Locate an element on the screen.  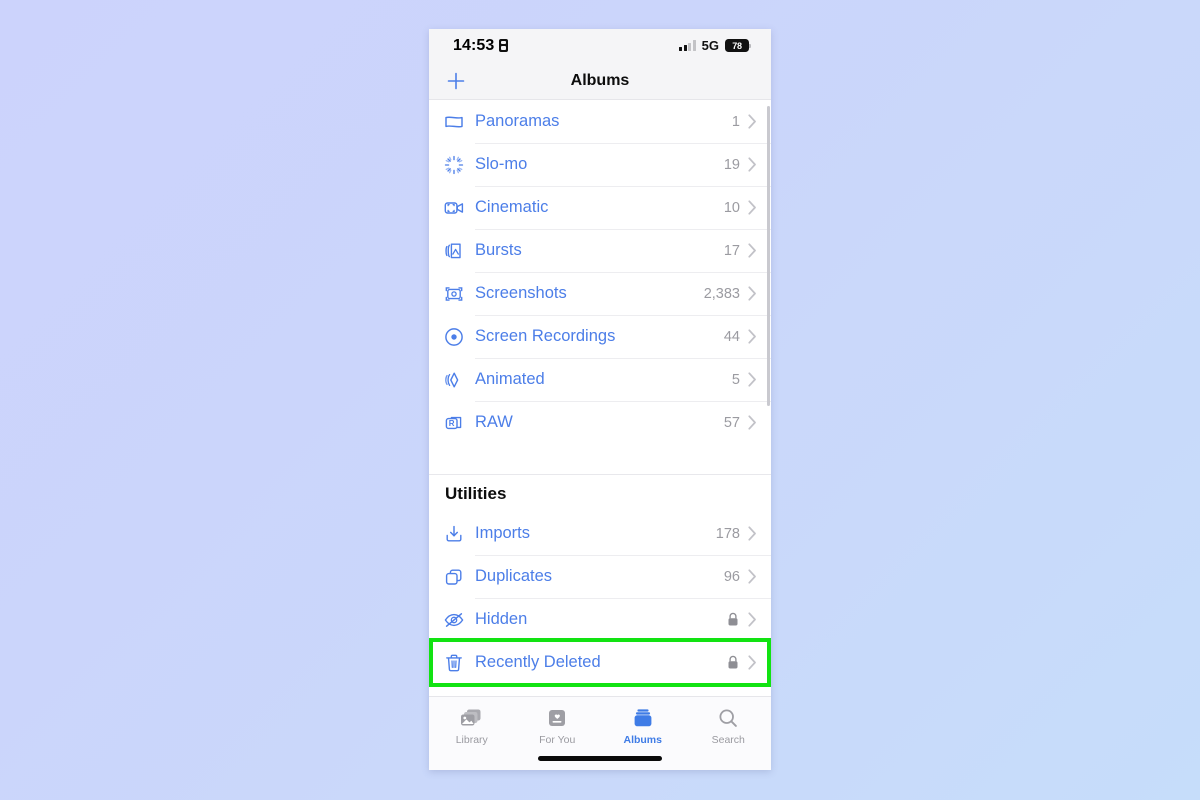
raw-icon: R is located at coordinates (458, 423).